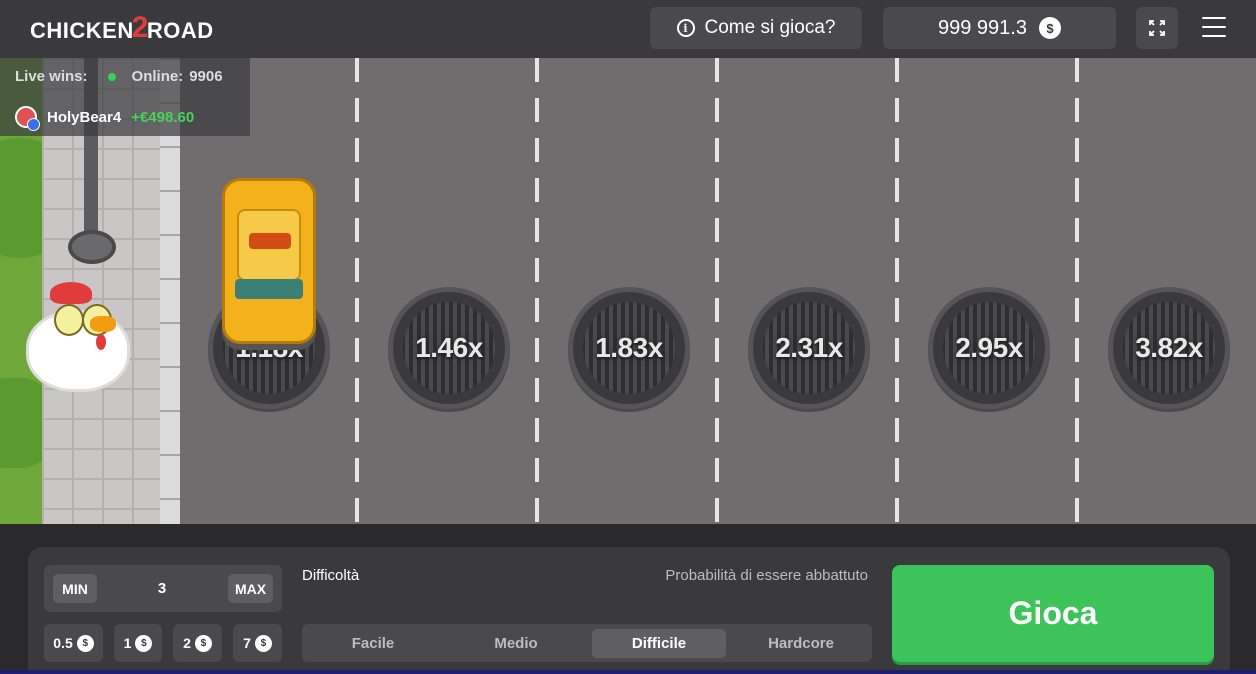 The image size is (1256, 674). What do you see at coordinates (187, 643) in the screenshot?
I see `chip-value: 2` at bounding box center [187, 643].